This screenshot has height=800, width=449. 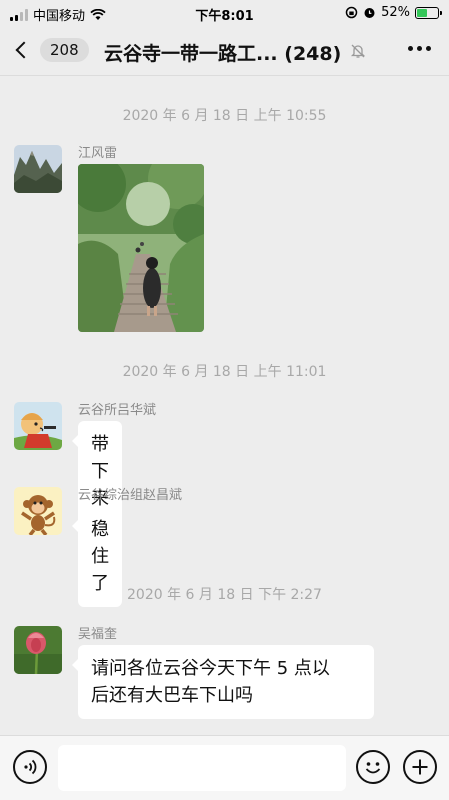 What do you see at coordinates (38, 650) in the screenshot?
I see `tulip-avatar` at bounding box center [38, 650].